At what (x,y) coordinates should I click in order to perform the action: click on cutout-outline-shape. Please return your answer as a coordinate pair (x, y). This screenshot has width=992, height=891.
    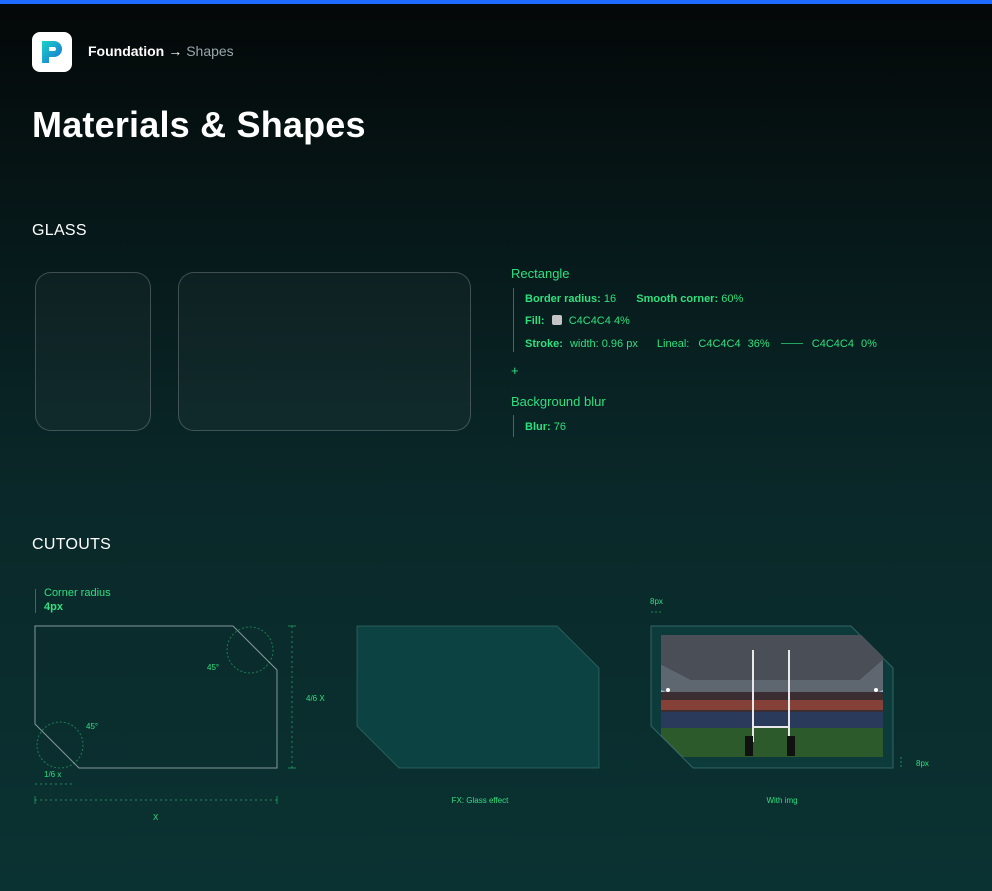
    Looking at the image, I should click on (156, 697).